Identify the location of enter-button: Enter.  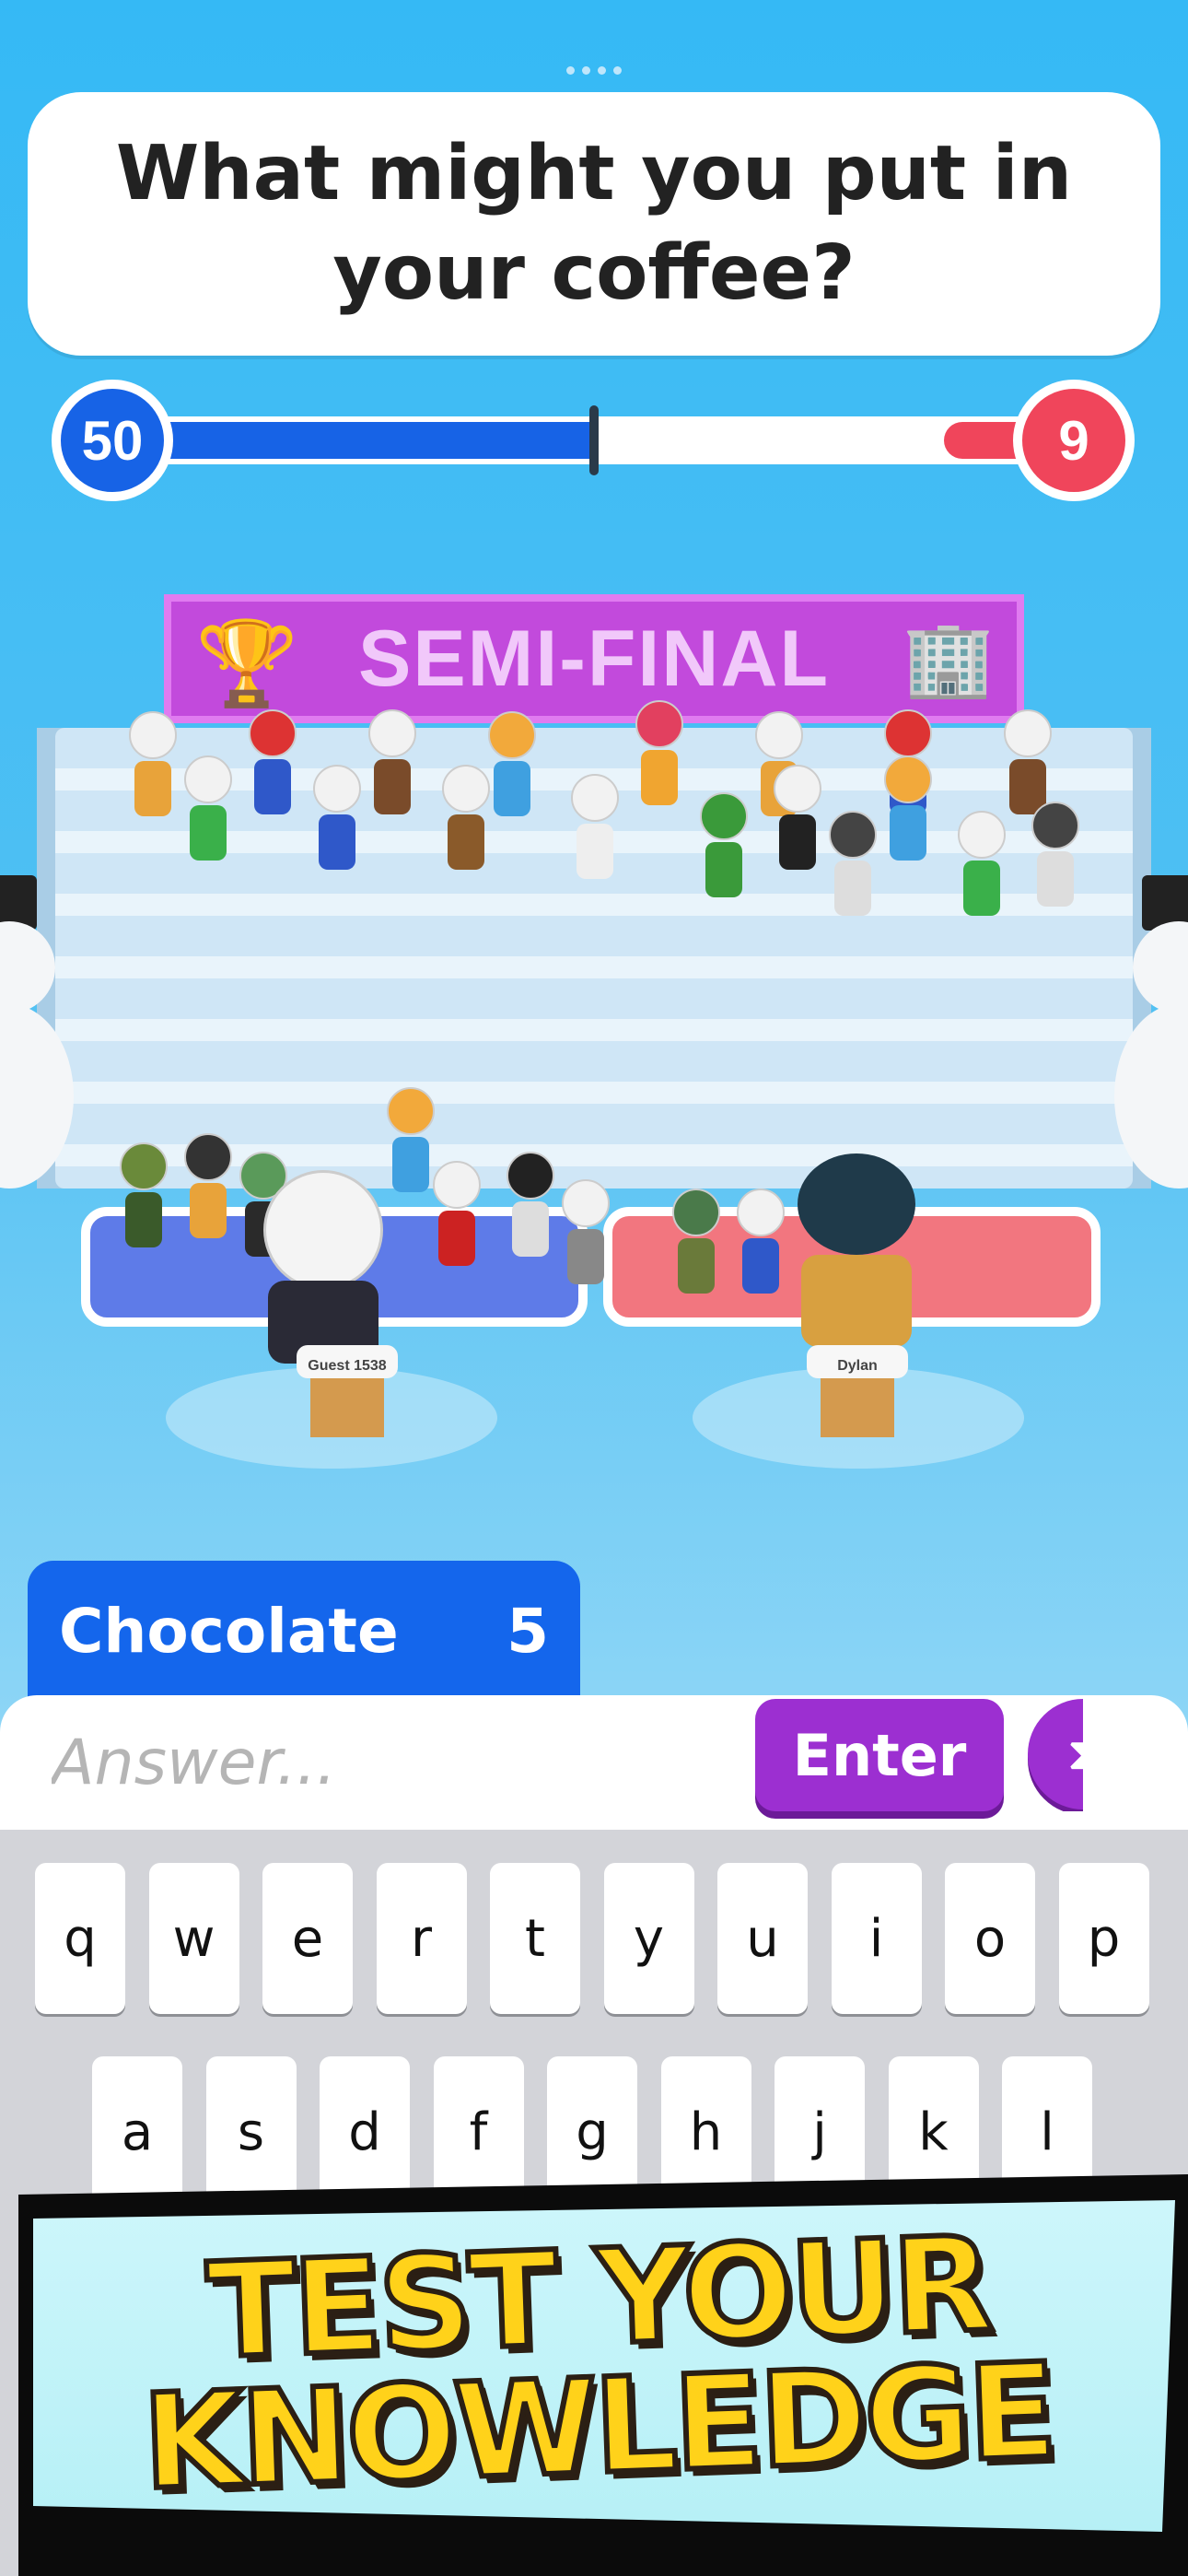
(879, 1755).